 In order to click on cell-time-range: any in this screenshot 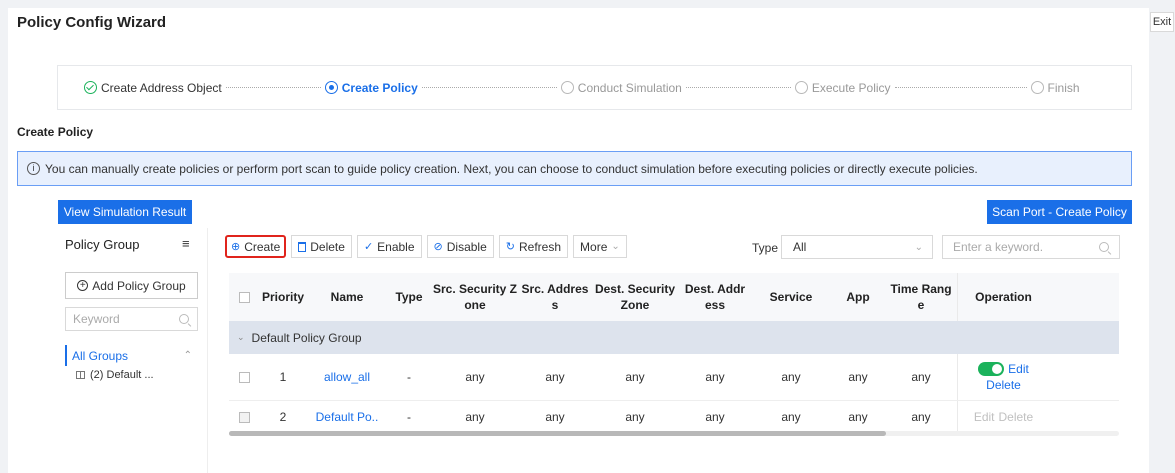, I will do `click(921, 377)`.